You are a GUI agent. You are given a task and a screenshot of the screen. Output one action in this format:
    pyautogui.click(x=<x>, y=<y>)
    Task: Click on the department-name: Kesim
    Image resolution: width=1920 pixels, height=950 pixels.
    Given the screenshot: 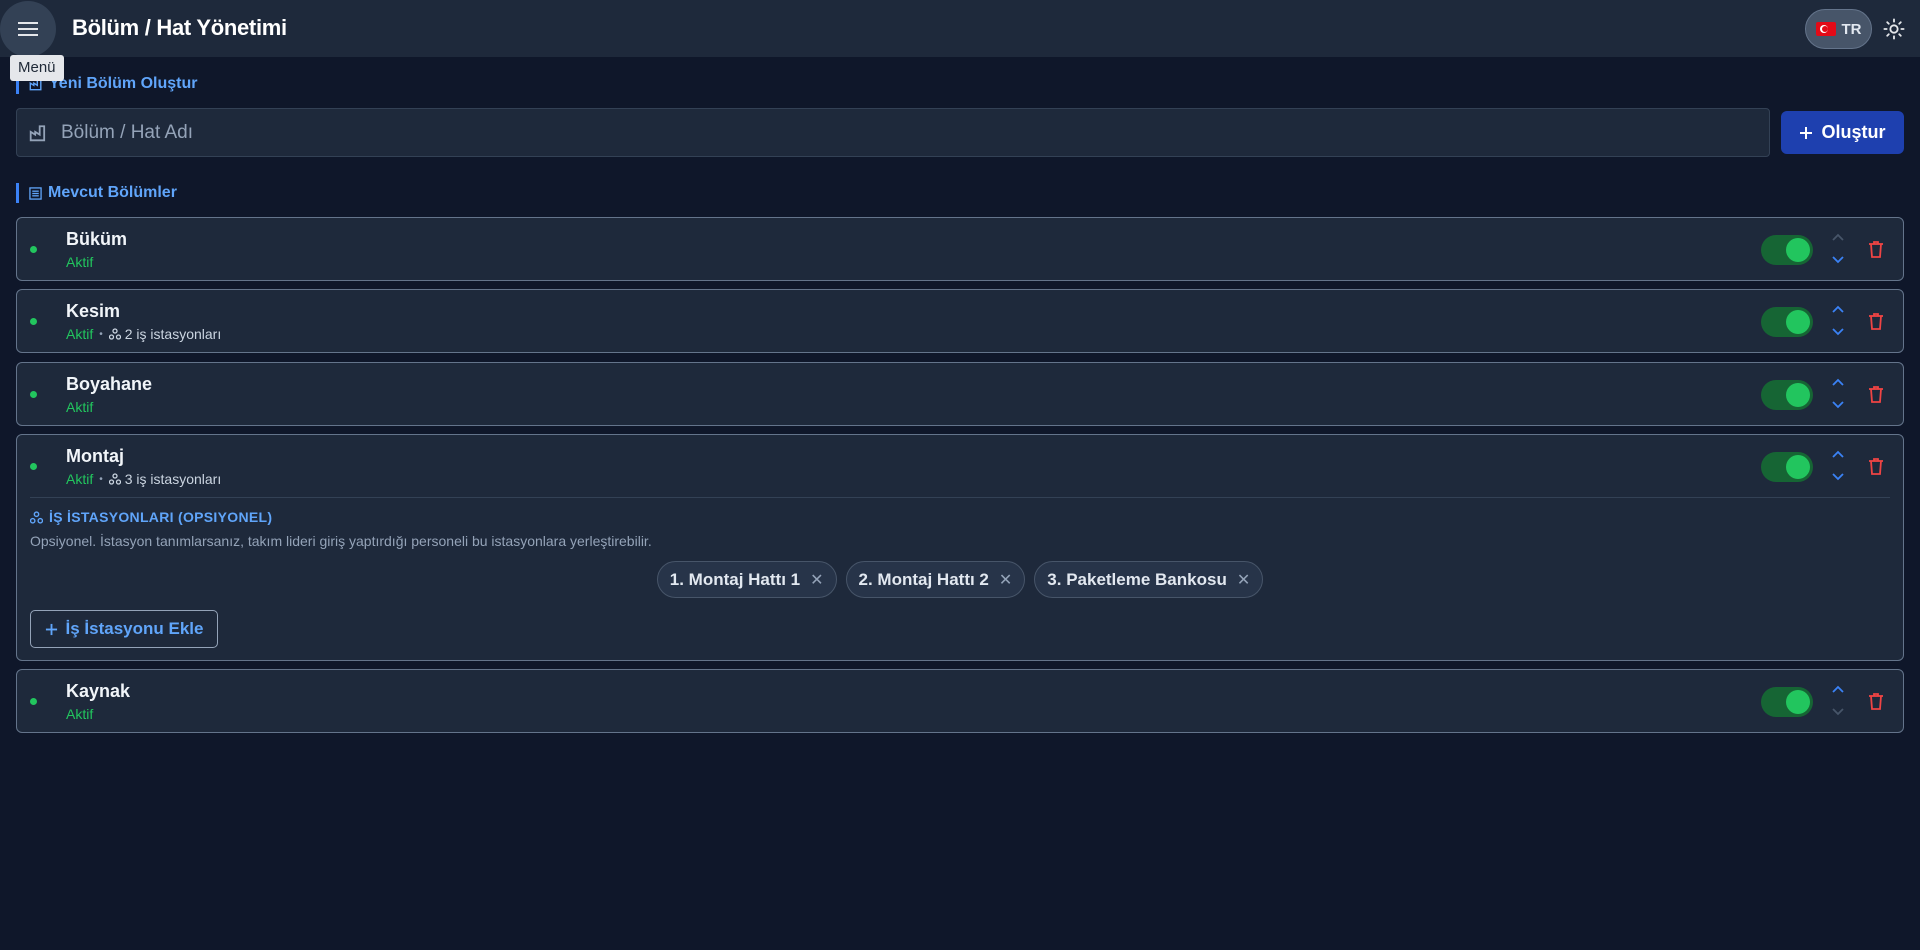 What is the action you would take?
    pyautogui.click(x=93, y=311)
    